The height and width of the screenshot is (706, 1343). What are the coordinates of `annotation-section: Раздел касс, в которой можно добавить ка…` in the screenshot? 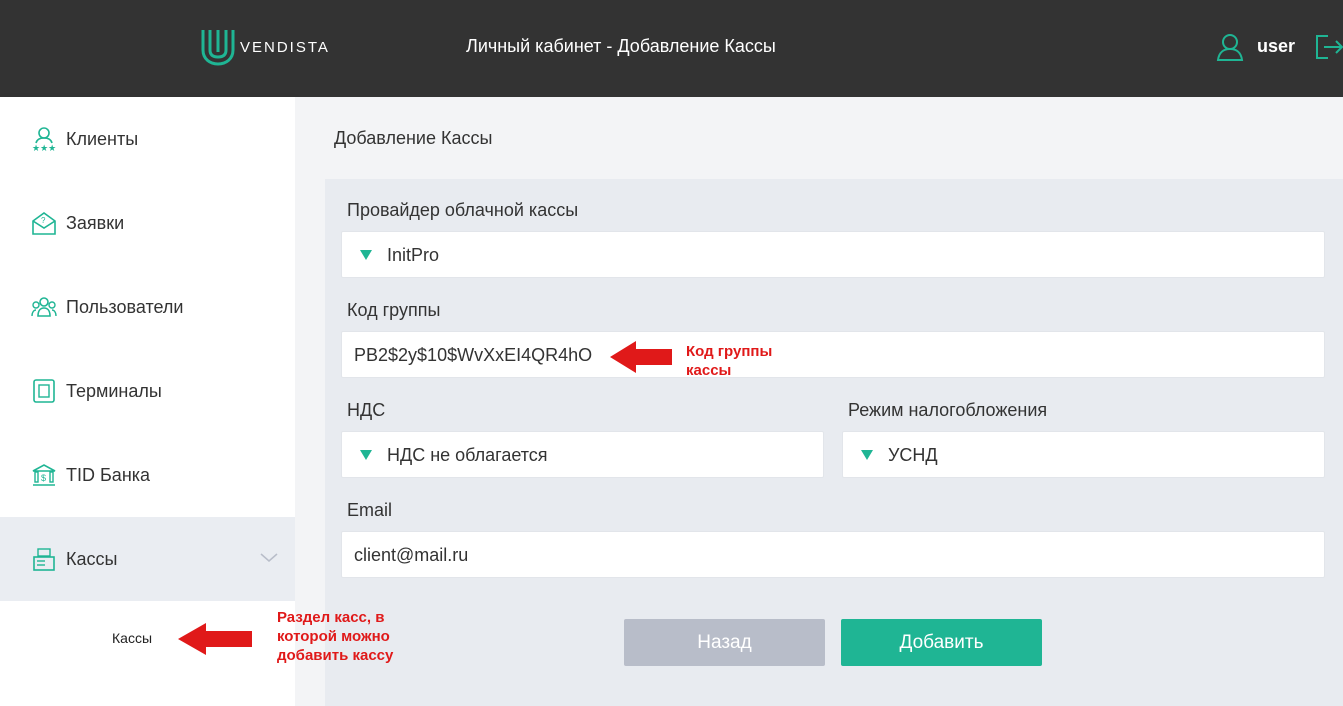 It's located at (335, 636).